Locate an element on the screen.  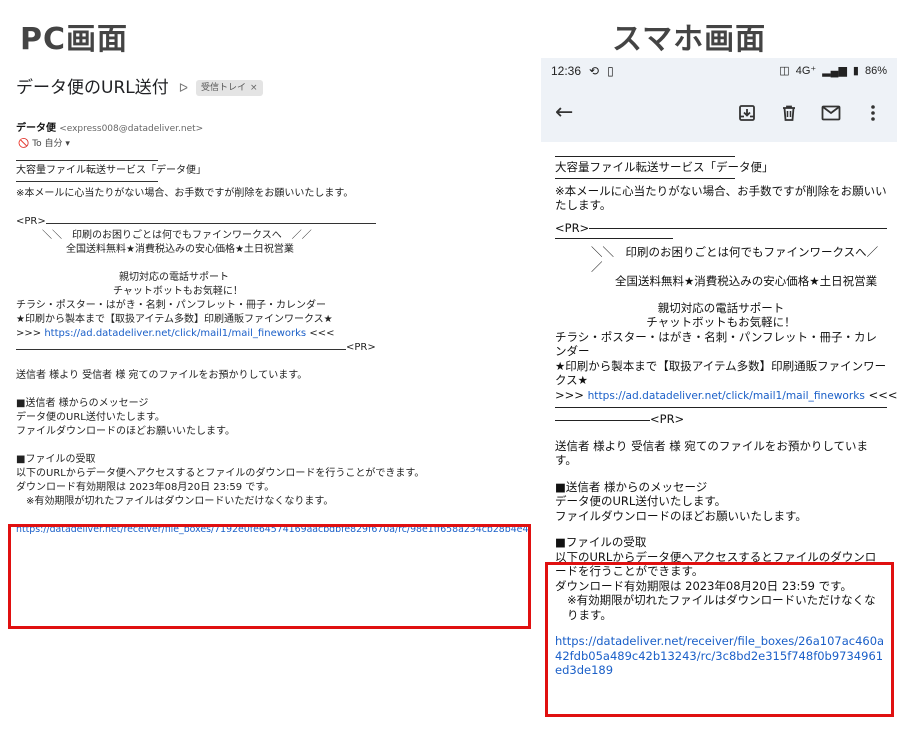
sender-line: データ便 <express008@datadeliver.net> is located at coordinates (109, 129).